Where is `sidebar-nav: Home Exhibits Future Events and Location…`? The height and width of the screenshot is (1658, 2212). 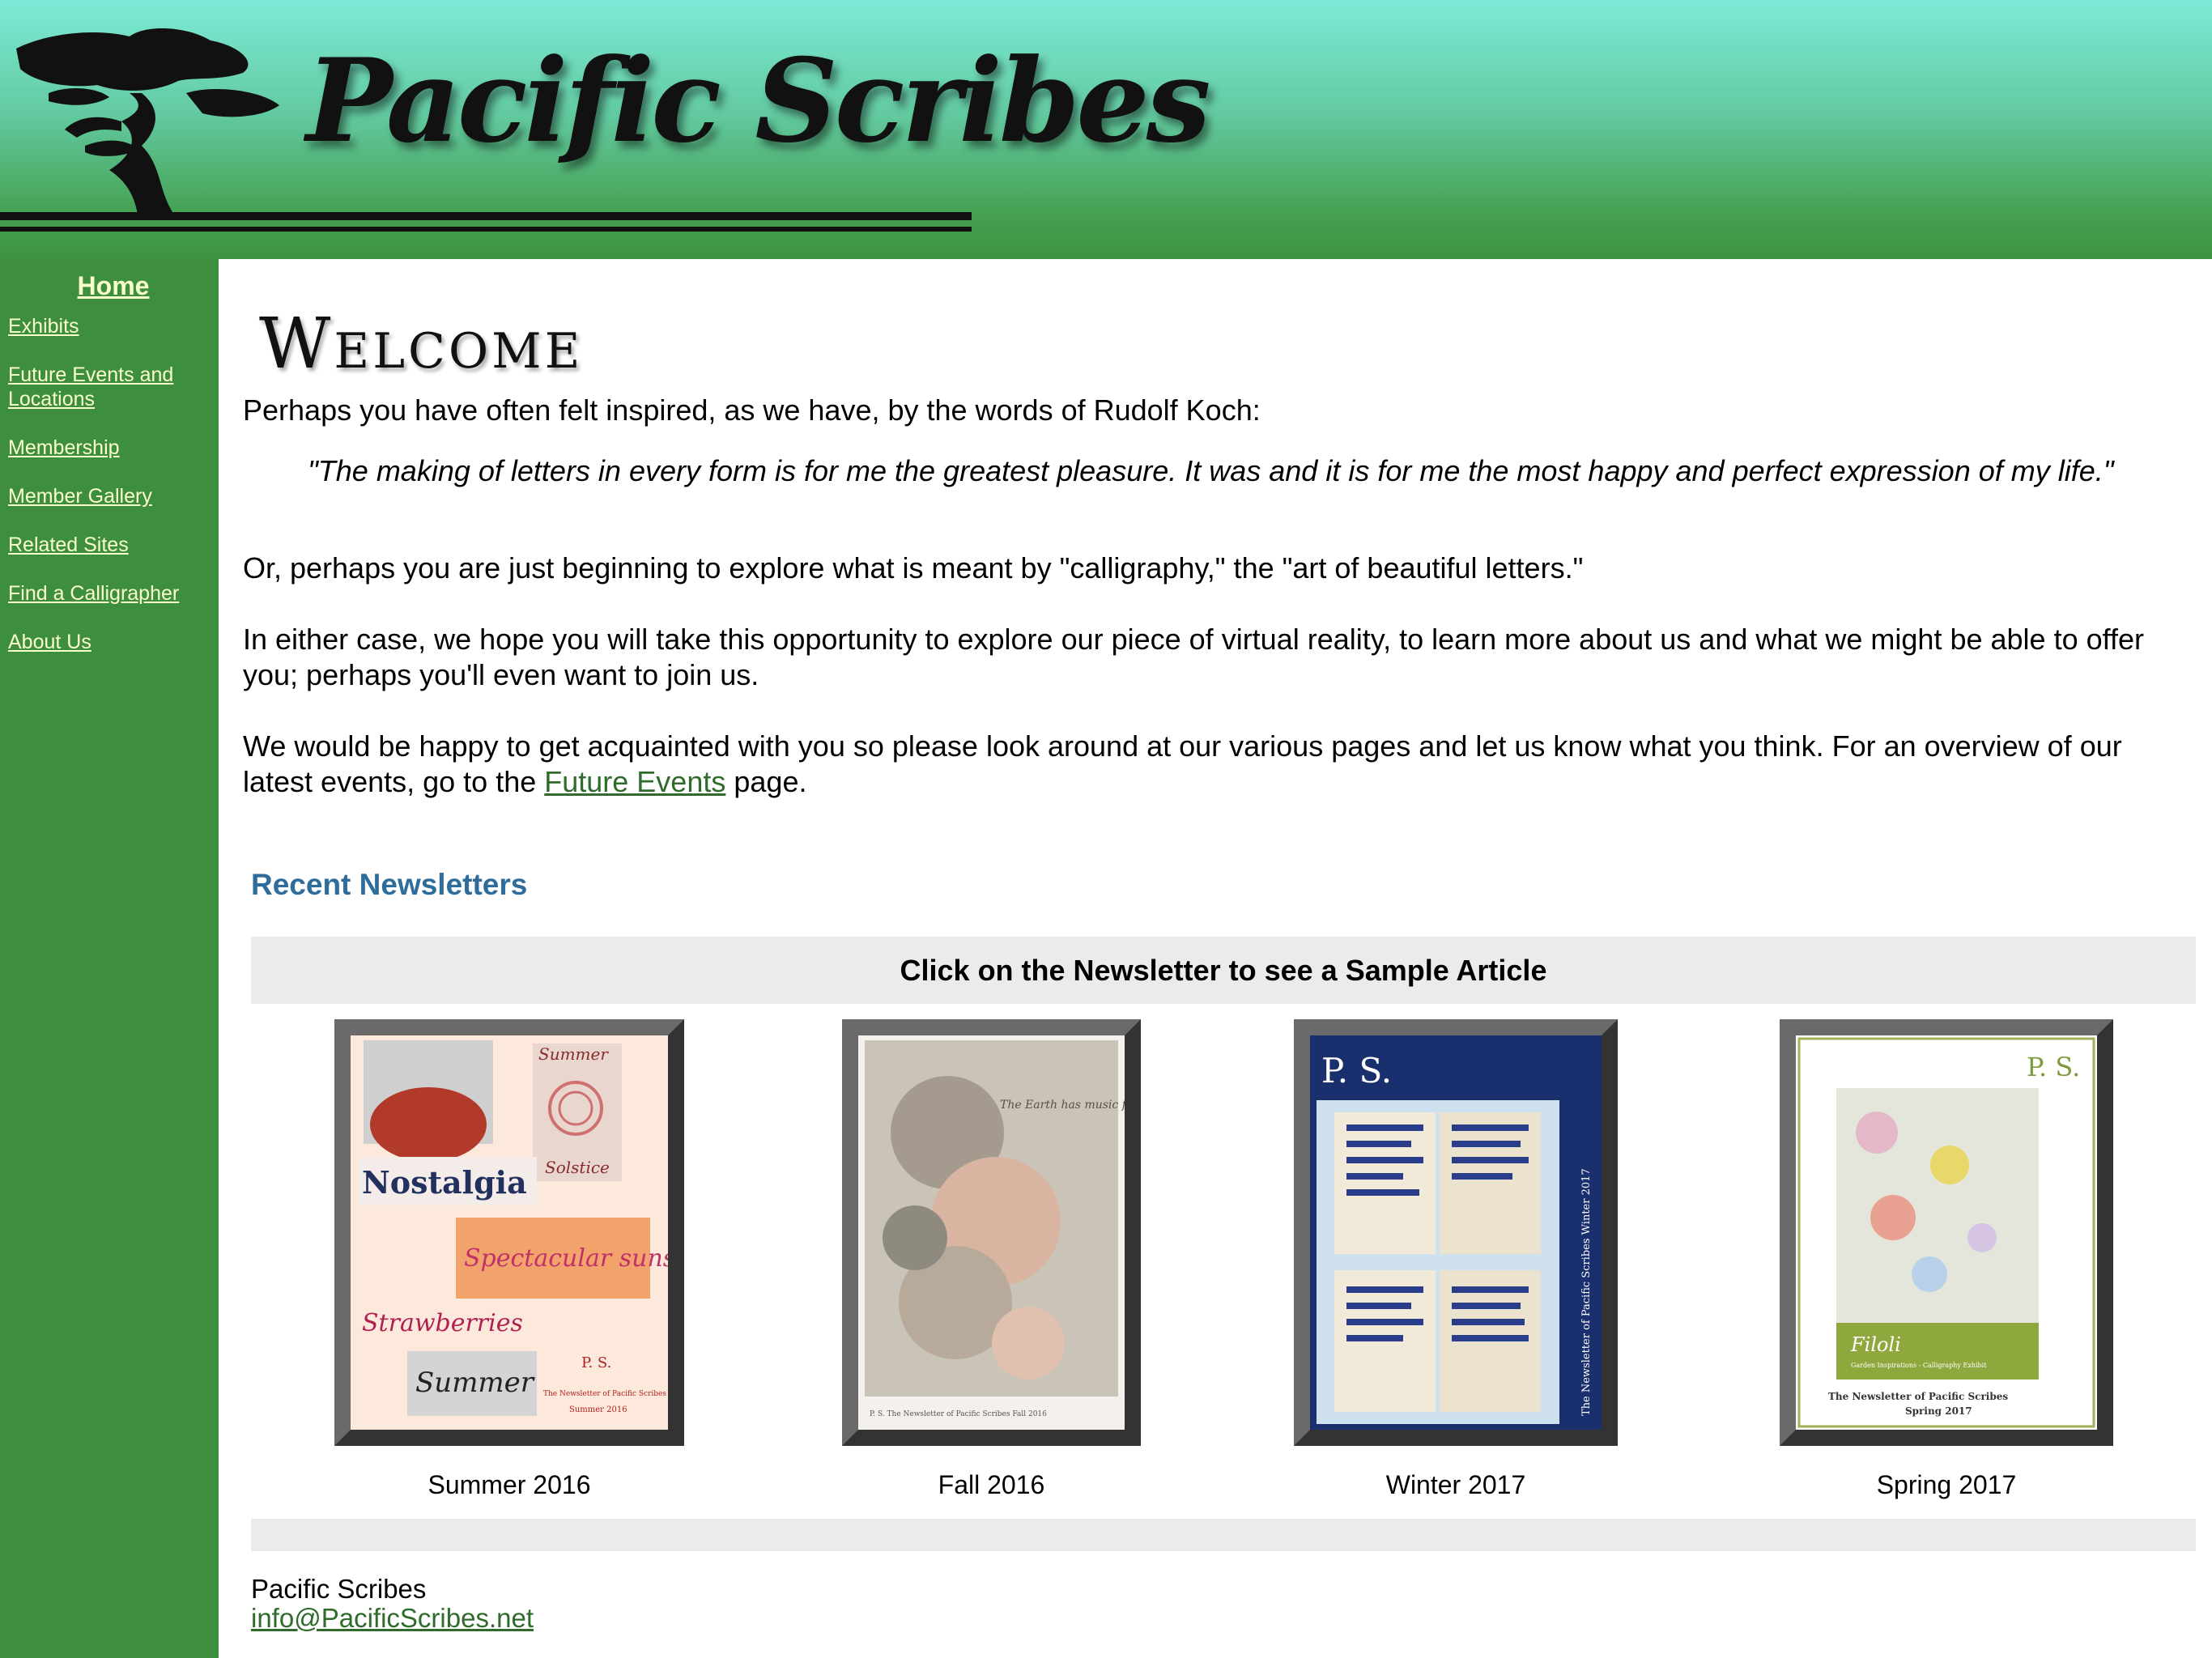 sidebar-nav: Home Exhibits Future Events and Location… is located at coordinates (110, 958).